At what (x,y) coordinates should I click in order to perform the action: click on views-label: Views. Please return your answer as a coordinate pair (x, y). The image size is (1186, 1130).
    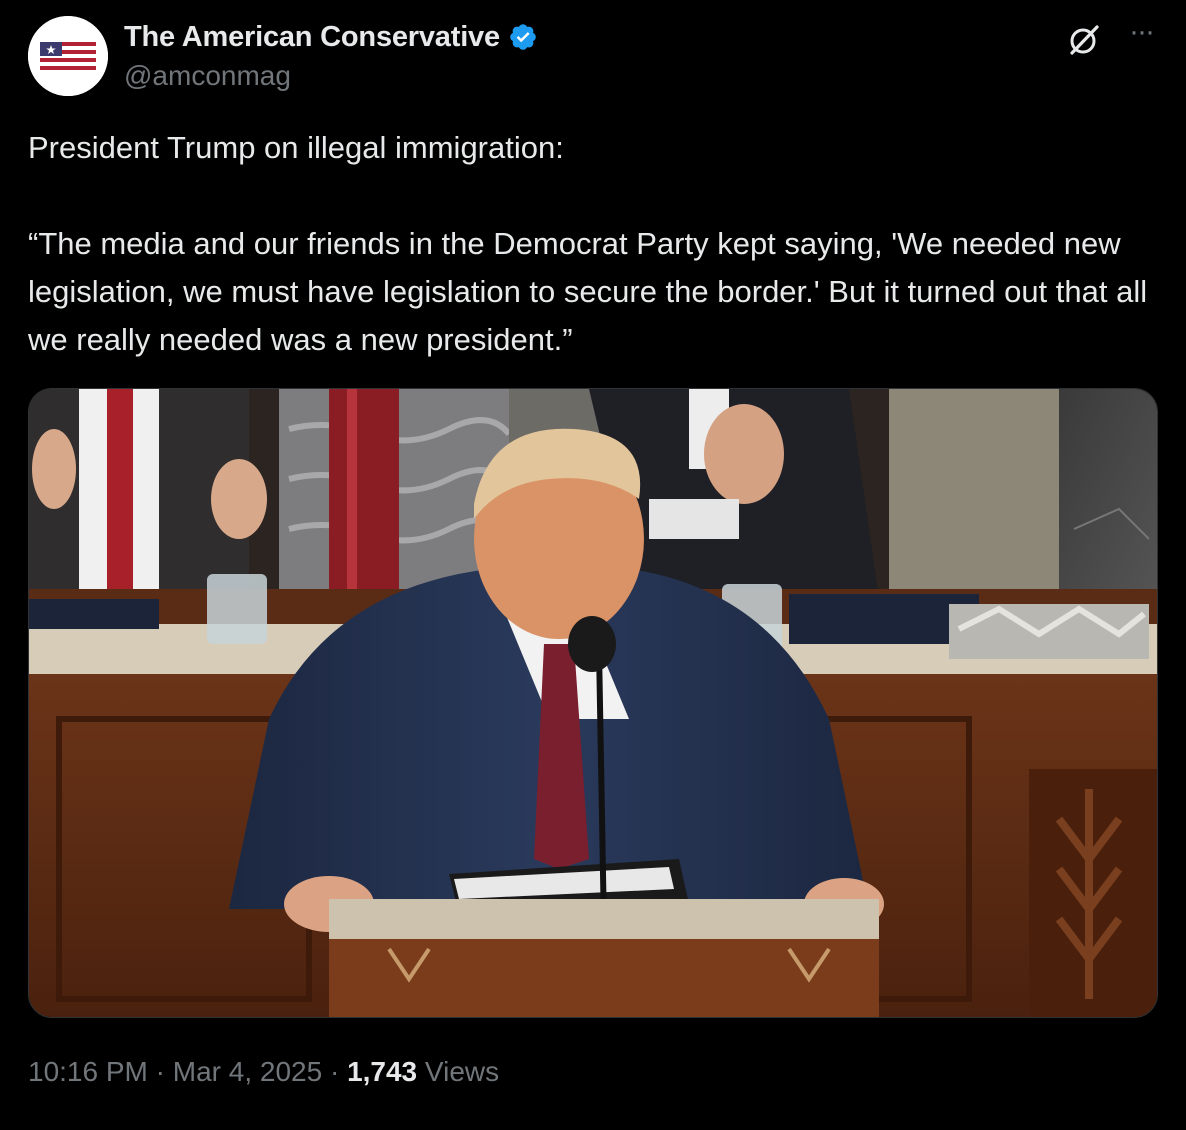
    Looking at the image, I should click on (462, 1071).